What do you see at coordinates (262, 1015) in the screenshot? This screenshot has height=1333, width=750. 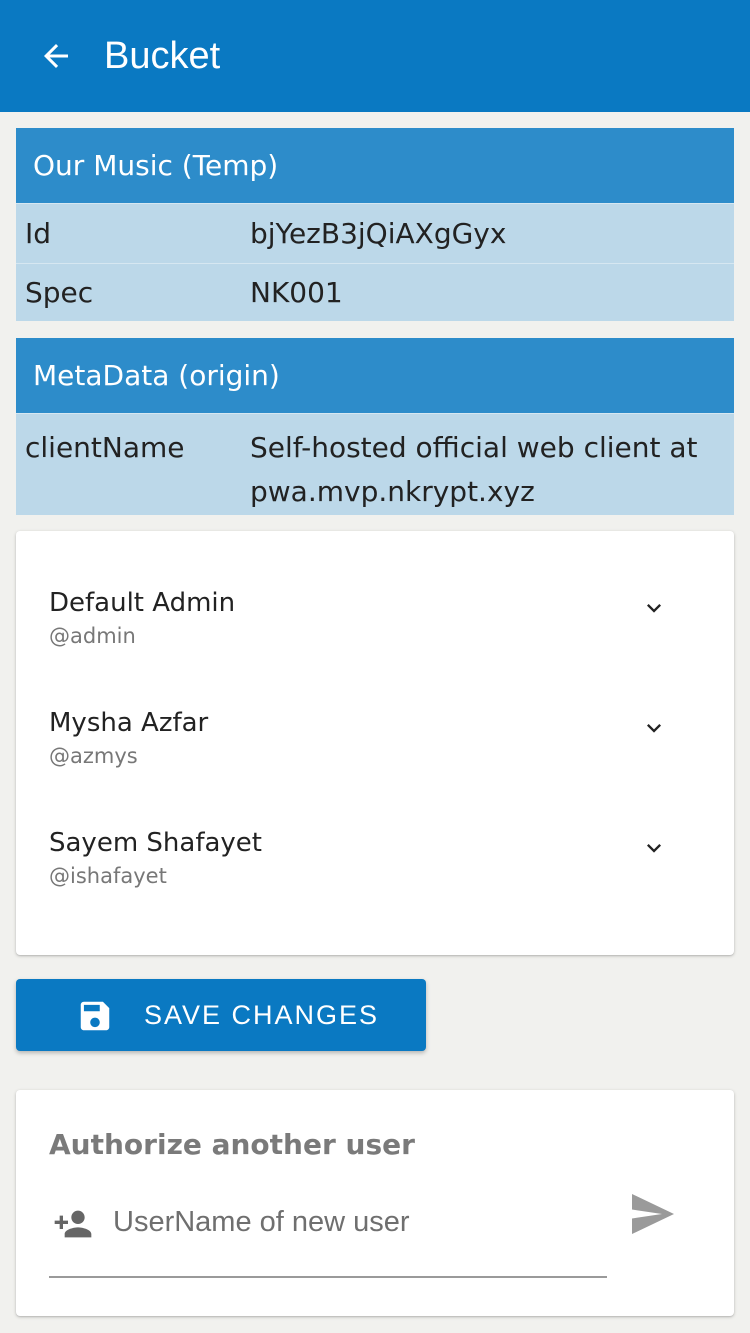 I see `save-changes-label: SAVE CHANGES` at bounding box center [262, 1015].